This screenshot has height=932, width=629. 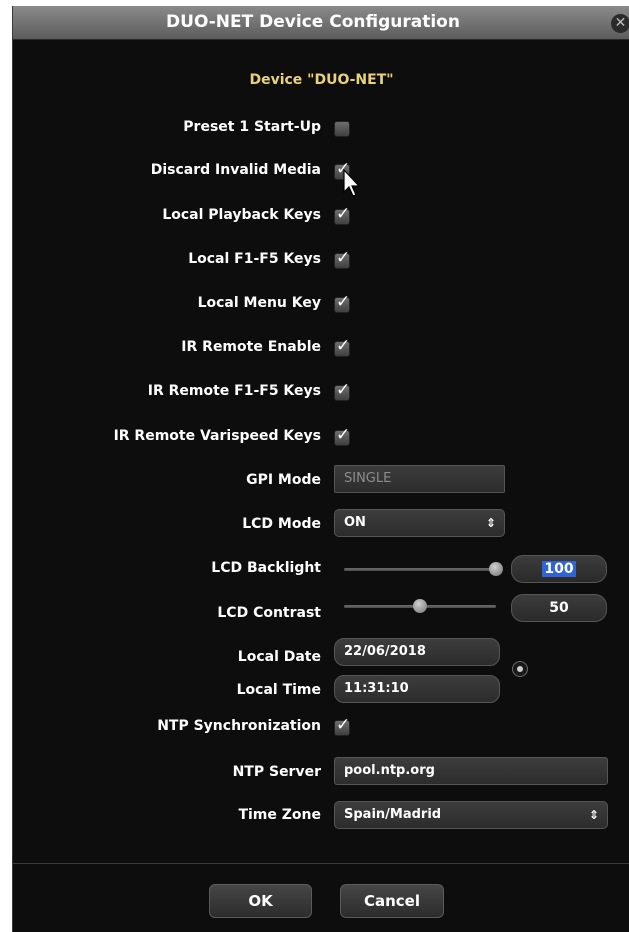 I want to click on title-bar: DUO-NET Device Configuration ✕, so click(x=321, y=23).